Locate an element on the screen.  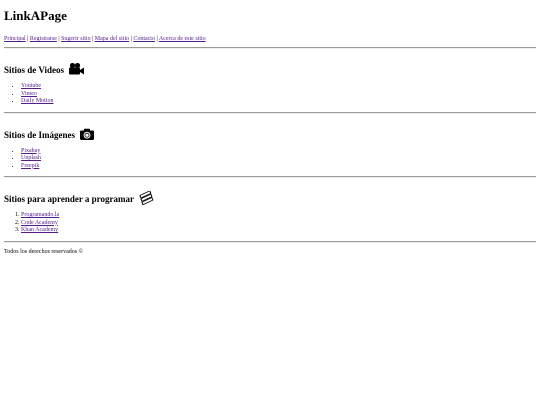
link-vimeo: Vimeo is located at coordinates (29, 94).